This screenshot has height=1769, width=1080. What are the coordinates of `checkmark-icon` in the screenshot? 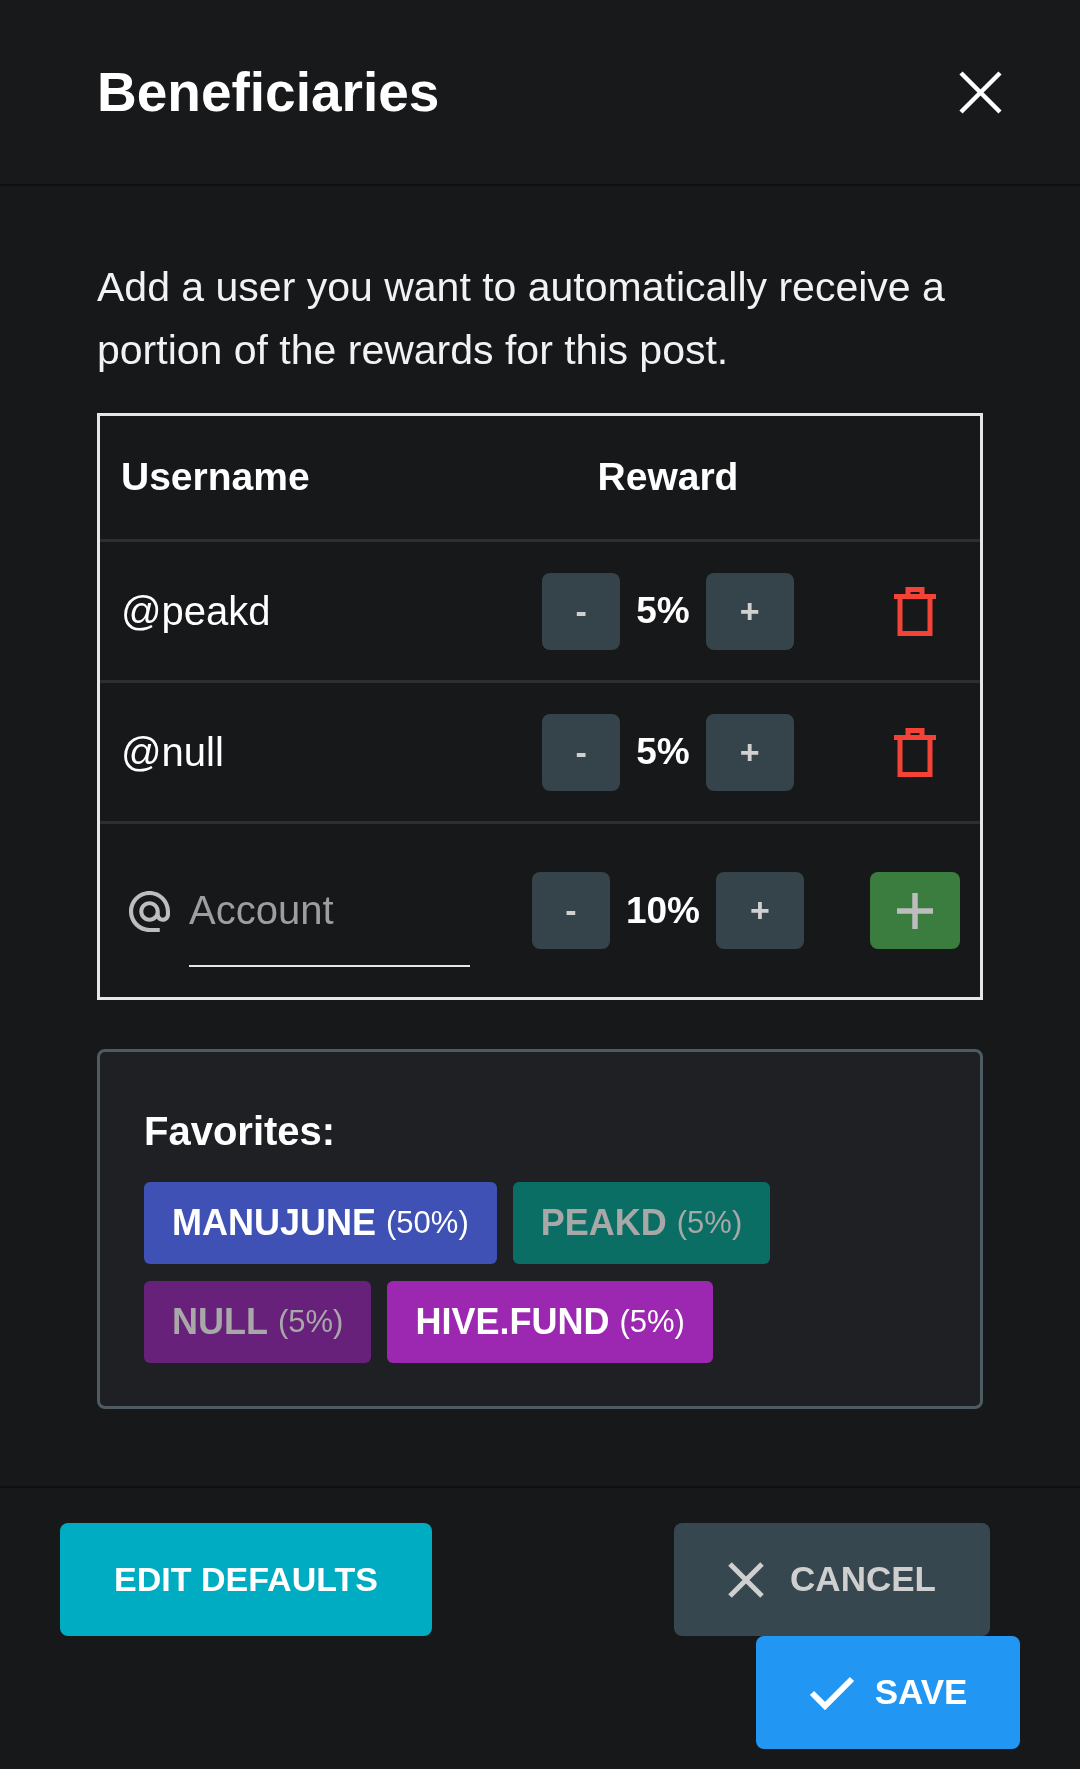 It's located at (831, 1692).